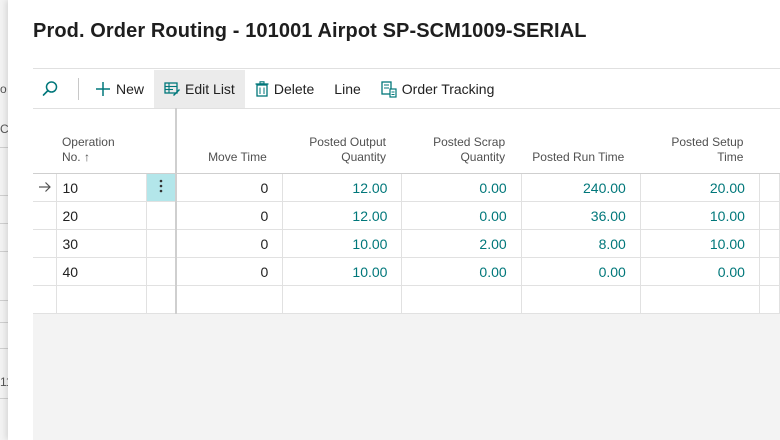 This screenshot has width=780, height=440. I want to click on background-fragment: o, so click(3, 89).